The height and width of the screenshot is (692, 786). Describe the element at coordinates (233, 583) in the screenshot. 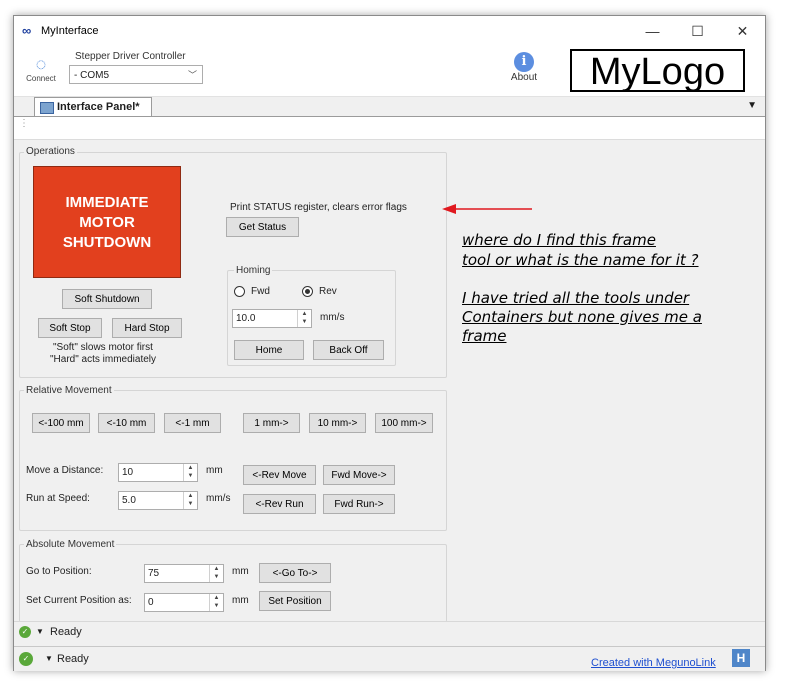

I see `absolute-movement-group` at that location.